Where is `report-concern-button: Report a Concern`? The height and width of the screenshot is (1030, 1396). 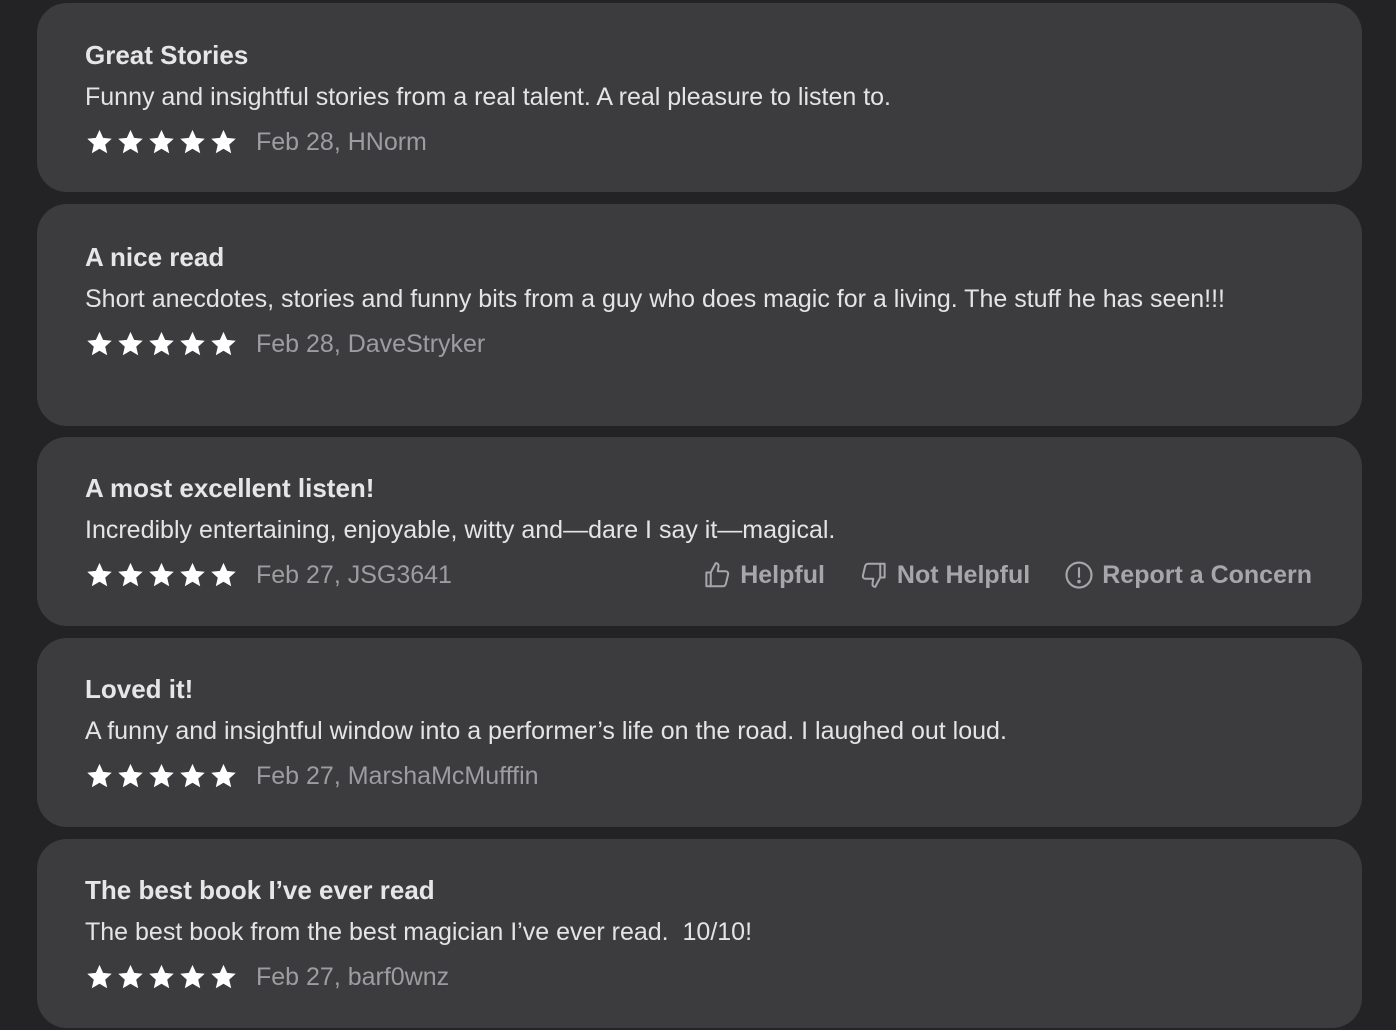 report-concern-button: Report a Concern is located at coordinates (1188, 575).